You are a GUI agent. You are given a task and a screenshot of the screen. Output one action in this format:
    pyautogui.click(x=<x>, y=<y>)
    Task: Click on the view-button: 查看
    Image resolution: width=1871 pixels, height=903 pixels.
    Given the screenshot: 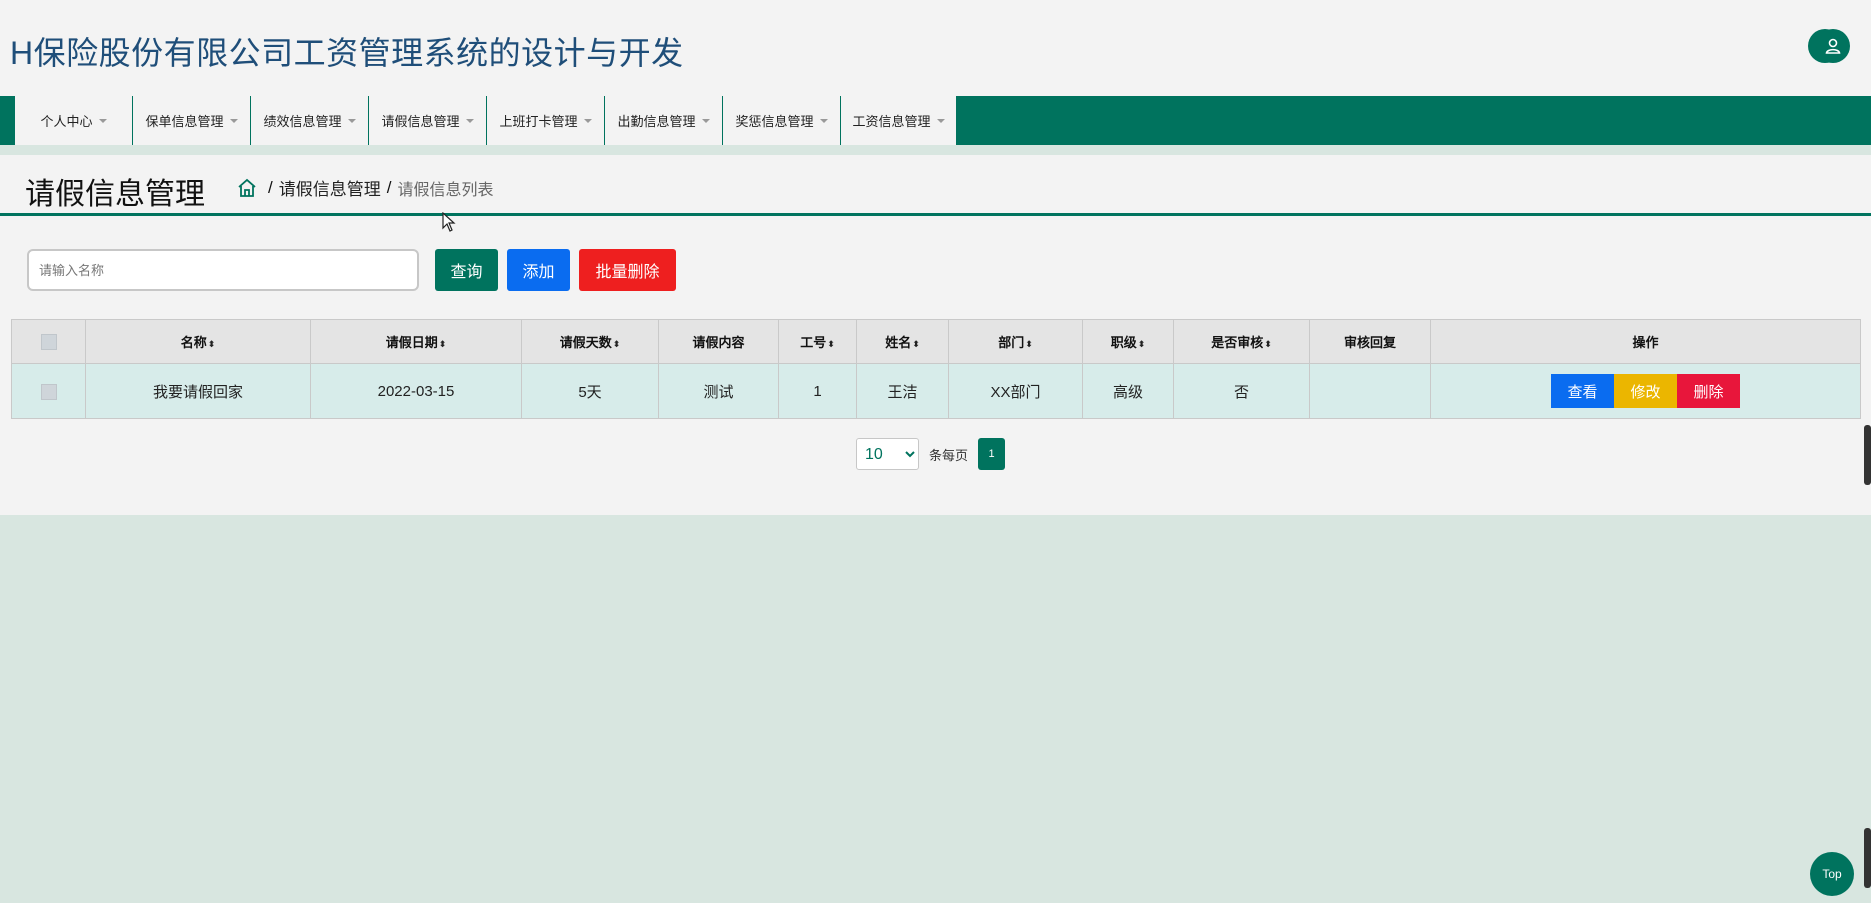 What is the action you would take?
    pyautogui.click(x=1582, y=391)
    